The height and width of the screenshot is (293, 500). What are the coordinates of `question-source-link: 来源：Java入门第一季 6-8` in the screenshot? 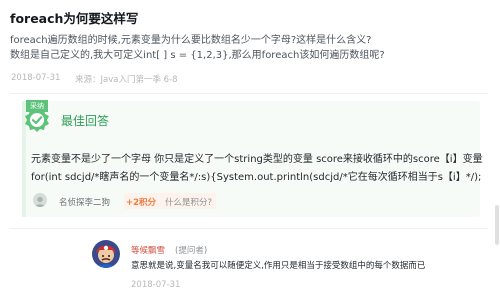 It's located at (126, 79).